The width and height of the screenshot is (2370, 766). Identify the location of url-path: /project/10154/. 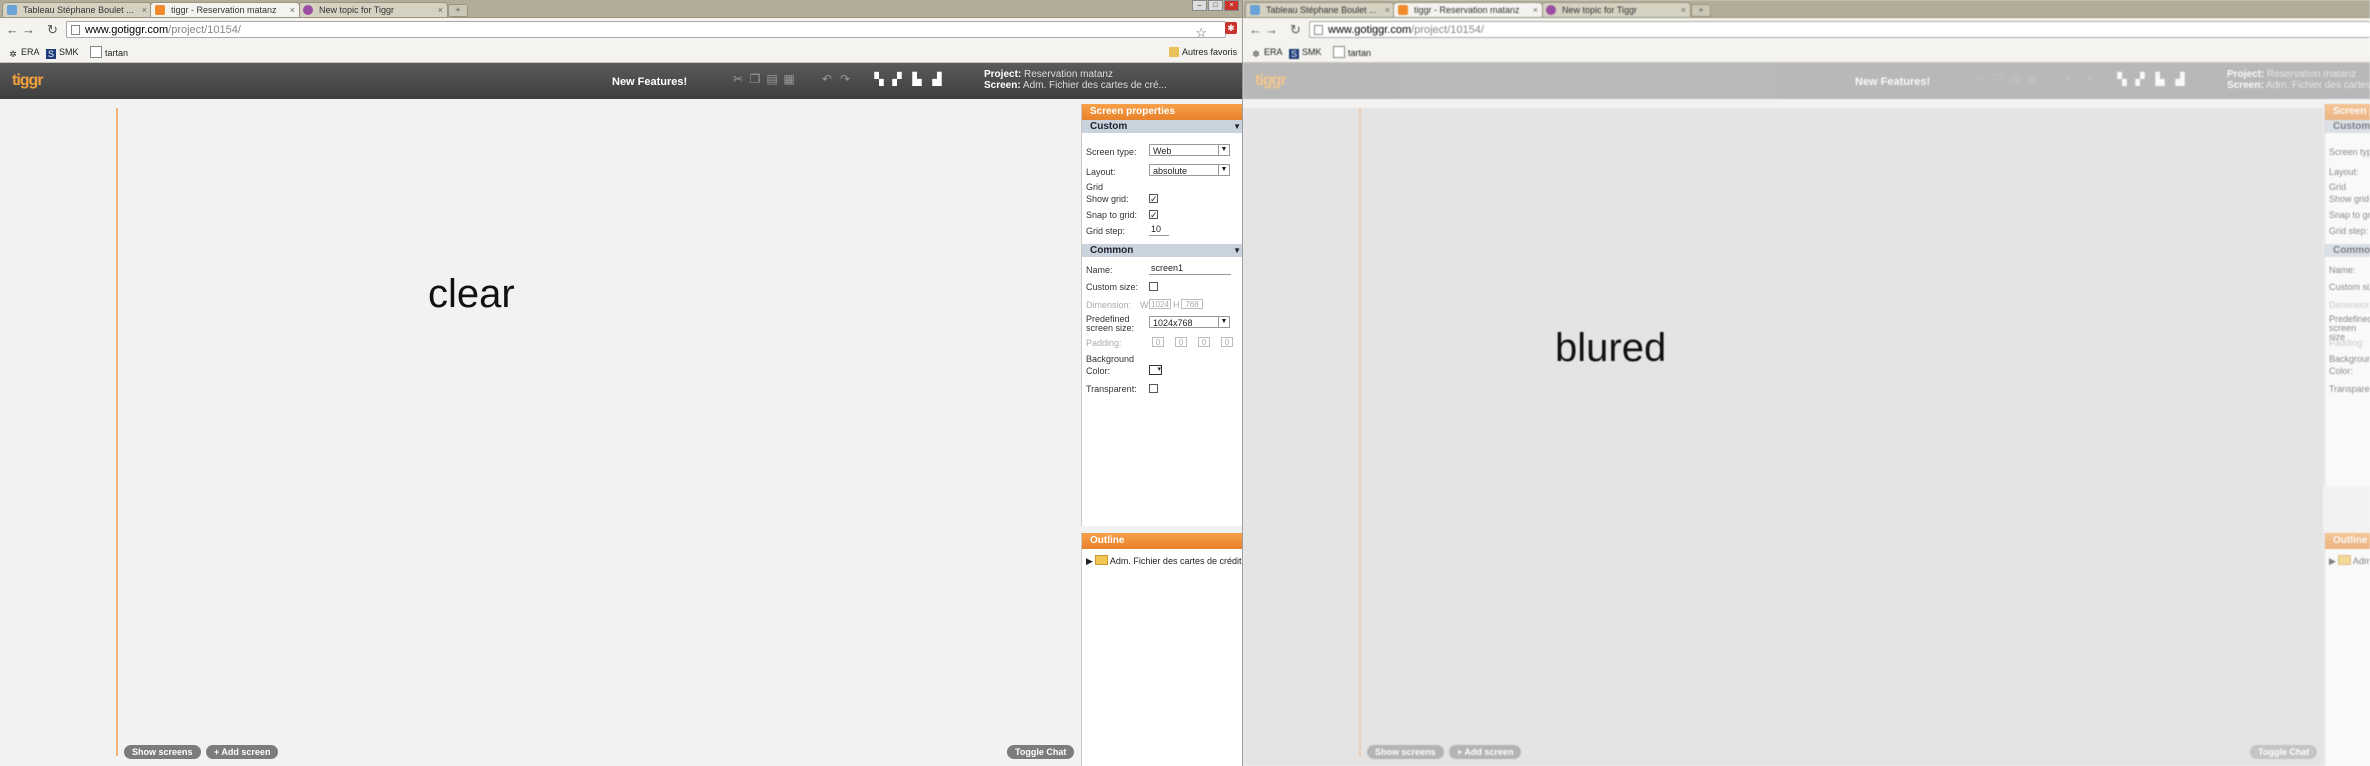
(204, 30).